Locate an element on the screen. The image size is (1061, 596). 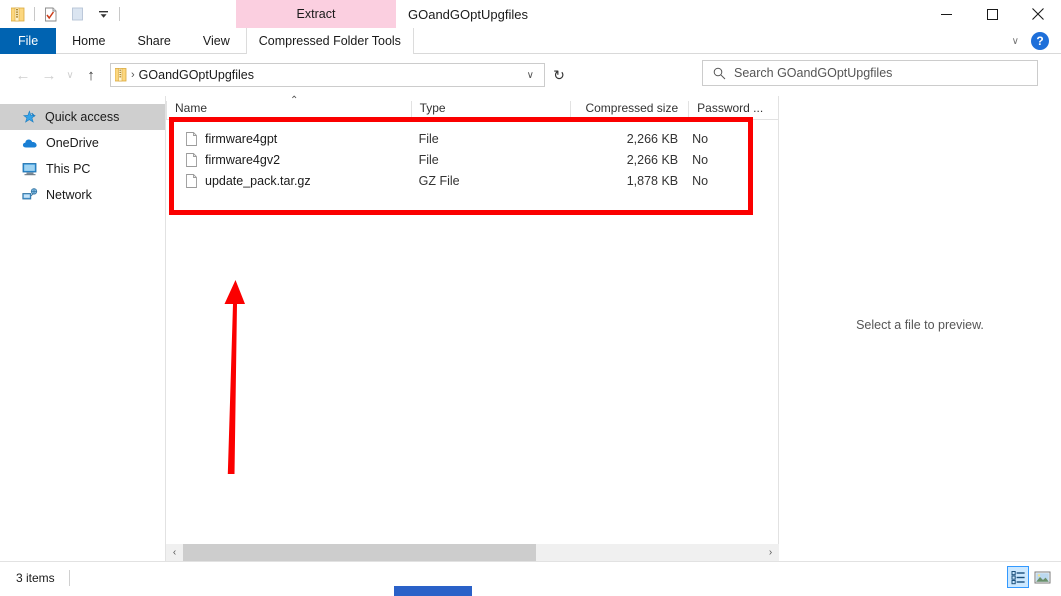
close-button is located at coordinates (1038, 14).